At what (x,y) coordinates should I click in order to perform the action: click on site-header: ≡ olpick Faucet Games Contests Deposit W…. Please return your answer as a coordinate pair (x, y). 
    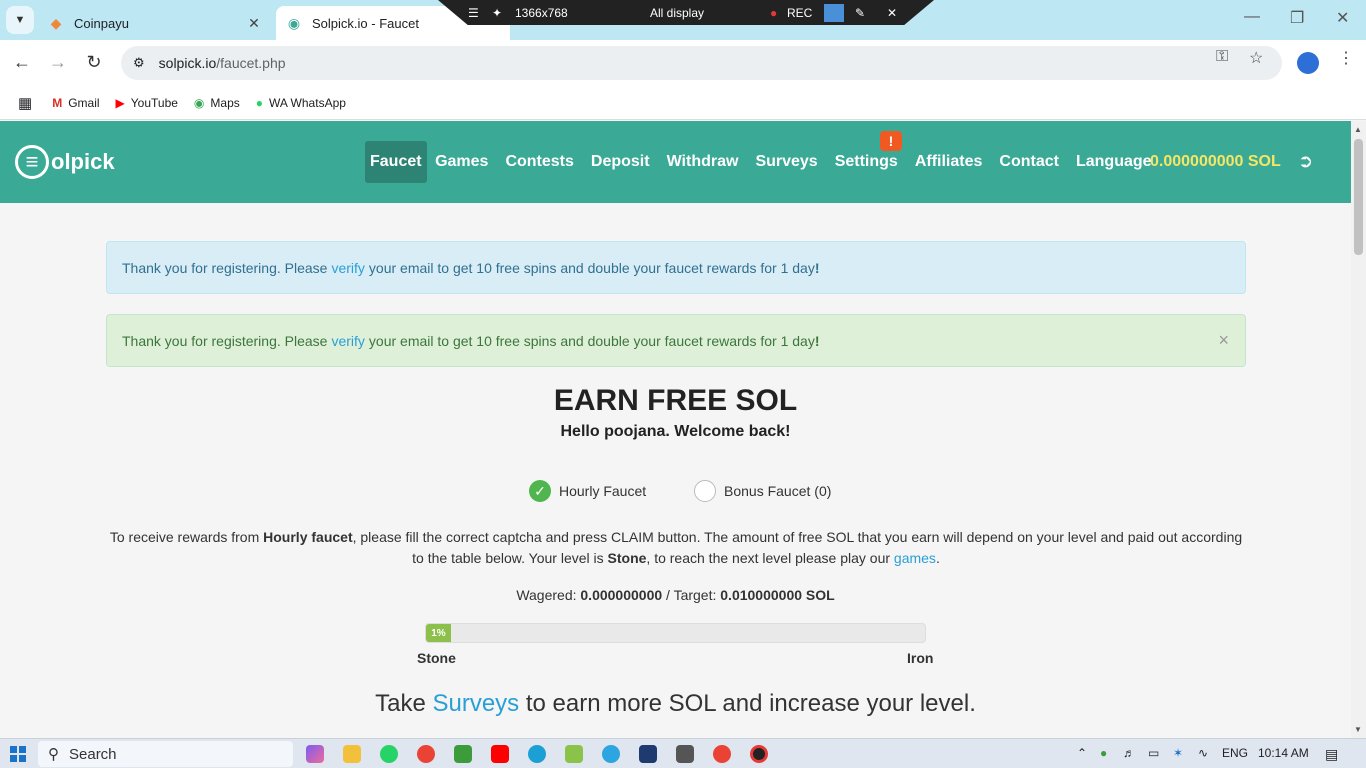
    Looking at the image, I should click on (675, 162).